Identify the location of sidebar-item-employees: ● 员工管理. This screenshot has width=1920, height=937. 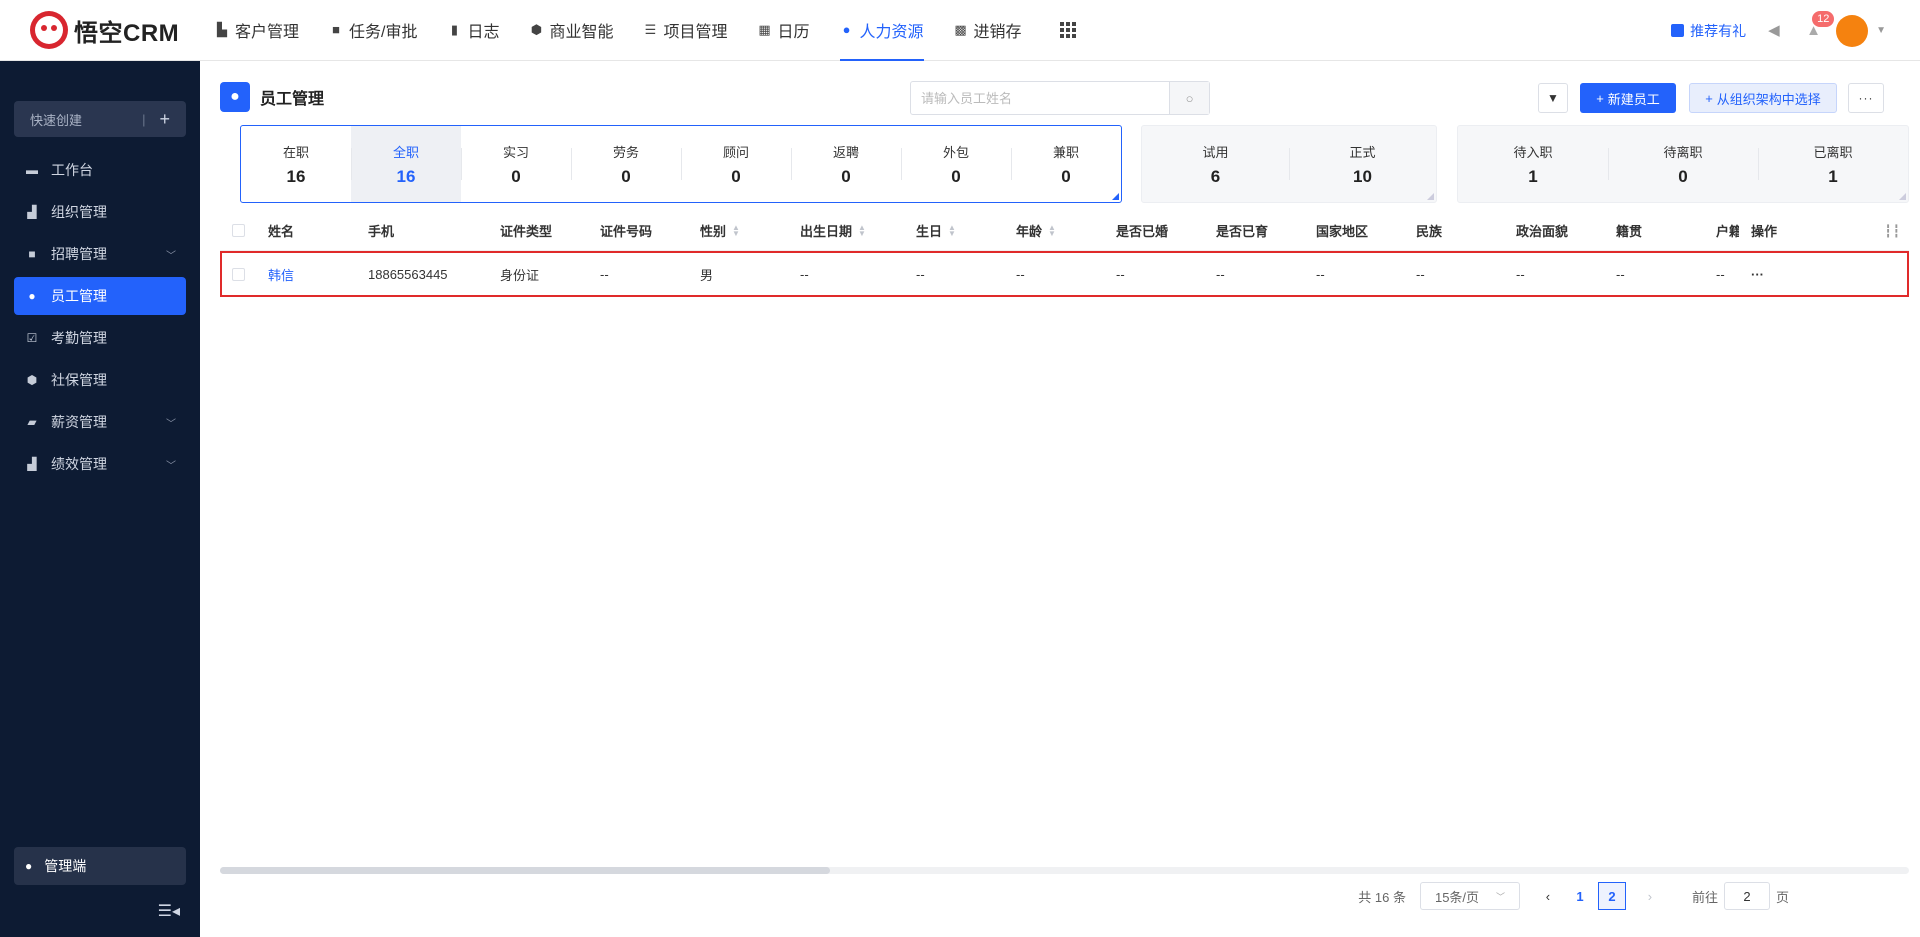
(100, 296).